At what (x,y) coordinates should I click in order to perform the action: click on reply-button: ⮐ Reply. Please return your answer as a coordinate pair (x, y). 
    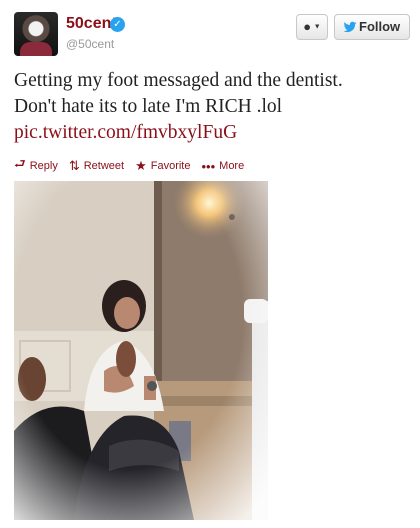
    Looking at the image, I should click on (36, 166).